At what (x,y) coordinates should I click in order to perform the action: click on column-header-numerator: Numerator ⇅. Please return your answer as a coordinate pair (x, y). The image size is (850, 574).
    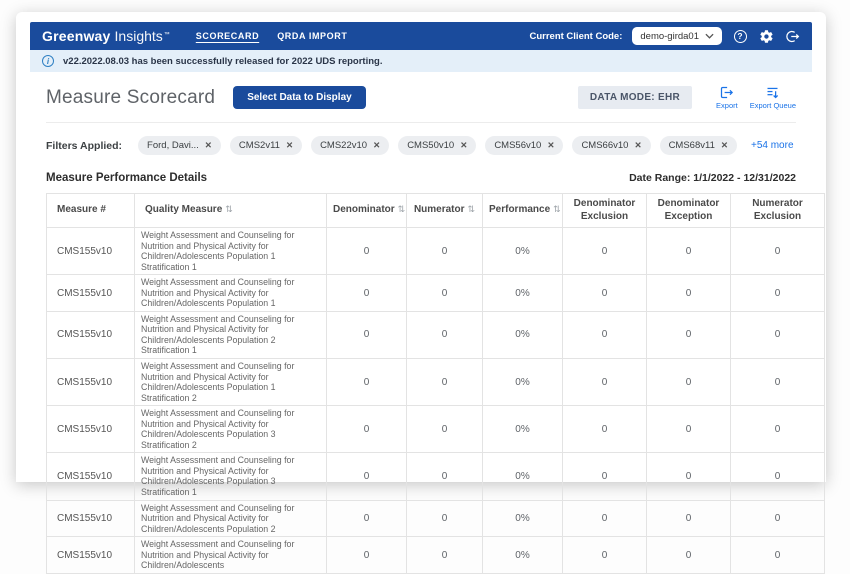
    Looking at the image, I should click on (444, 210).